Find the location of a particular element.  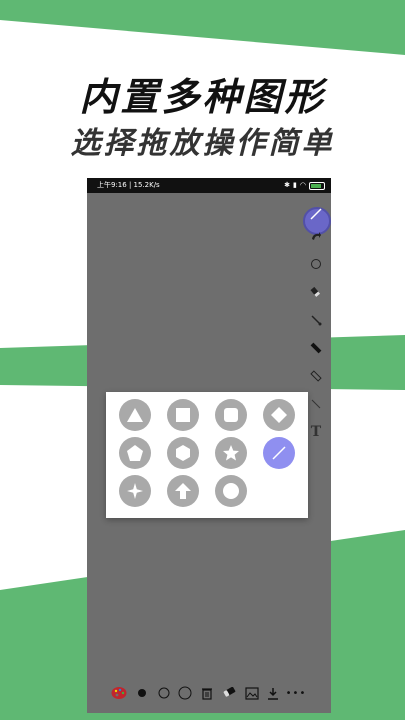

signal-icon: ▮ is located at coordinates (295, 185).